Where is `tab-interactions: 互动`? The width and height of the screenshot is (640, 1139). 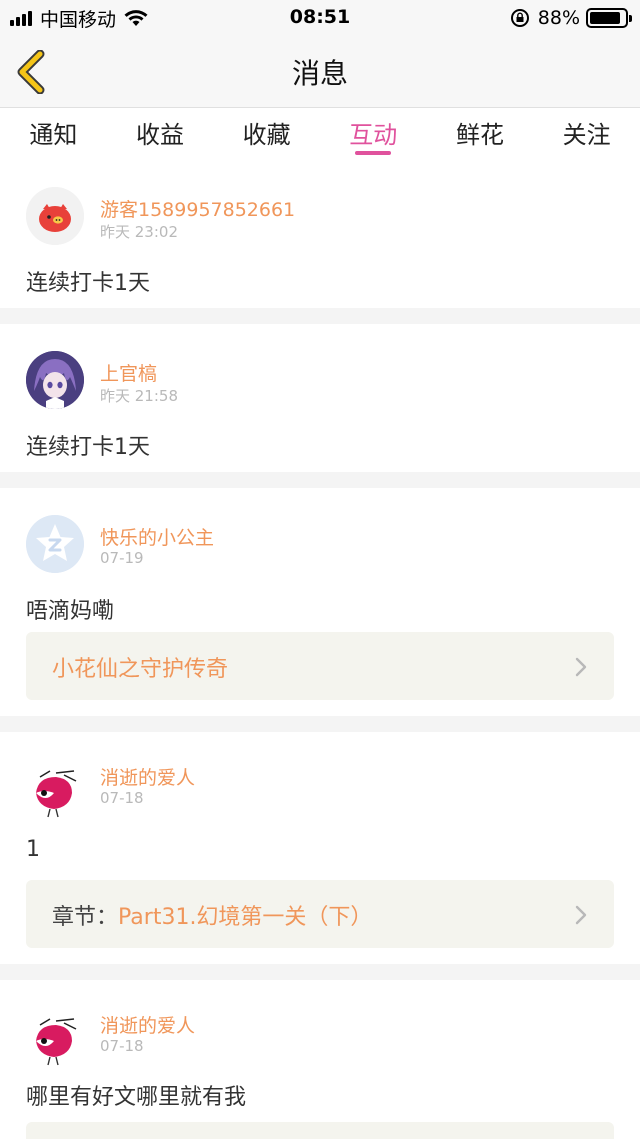 tab-interactions: 互动 is located at coordinates (373, 135).